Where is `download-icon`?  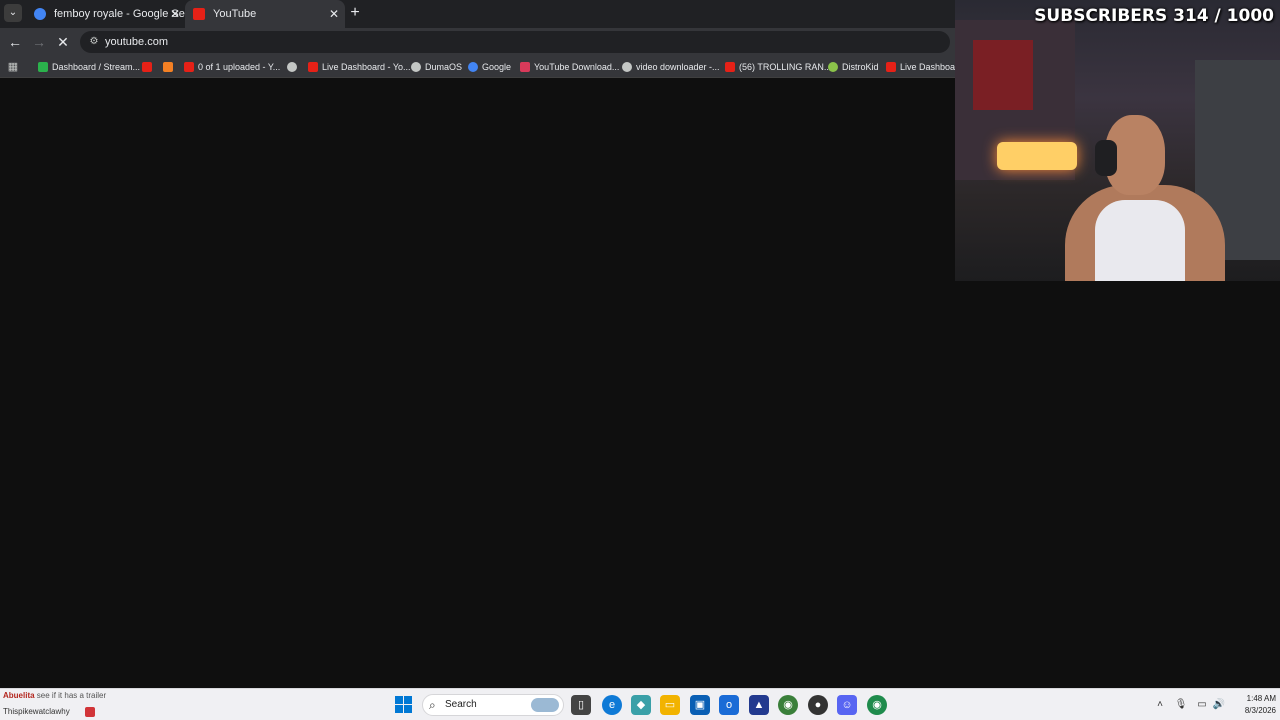 download-icon is located at coordinates (525, 67).